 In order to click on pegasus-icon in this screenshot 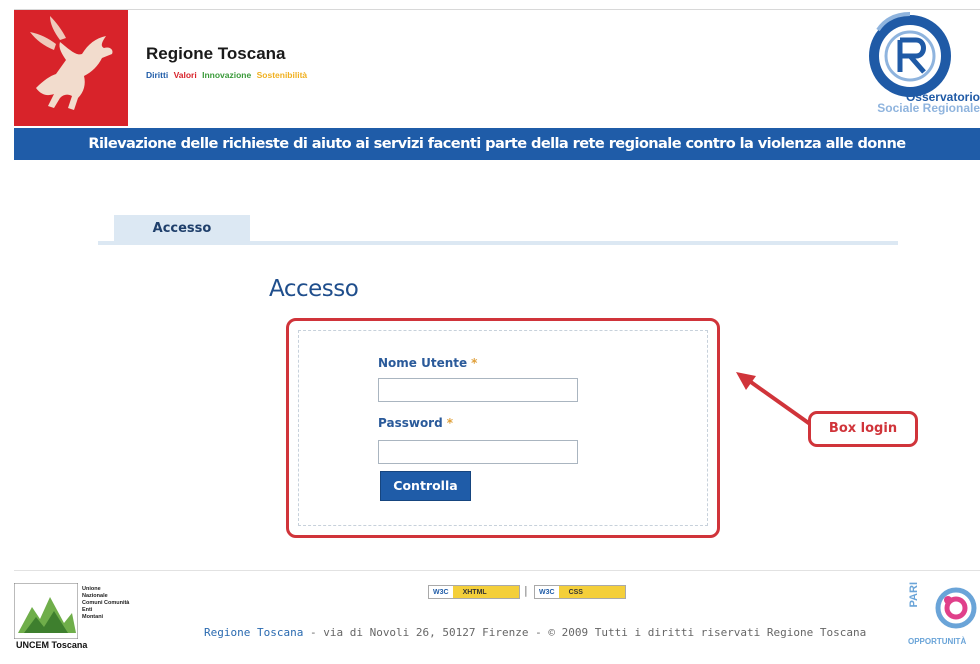, I will do `click(71, 63)`.